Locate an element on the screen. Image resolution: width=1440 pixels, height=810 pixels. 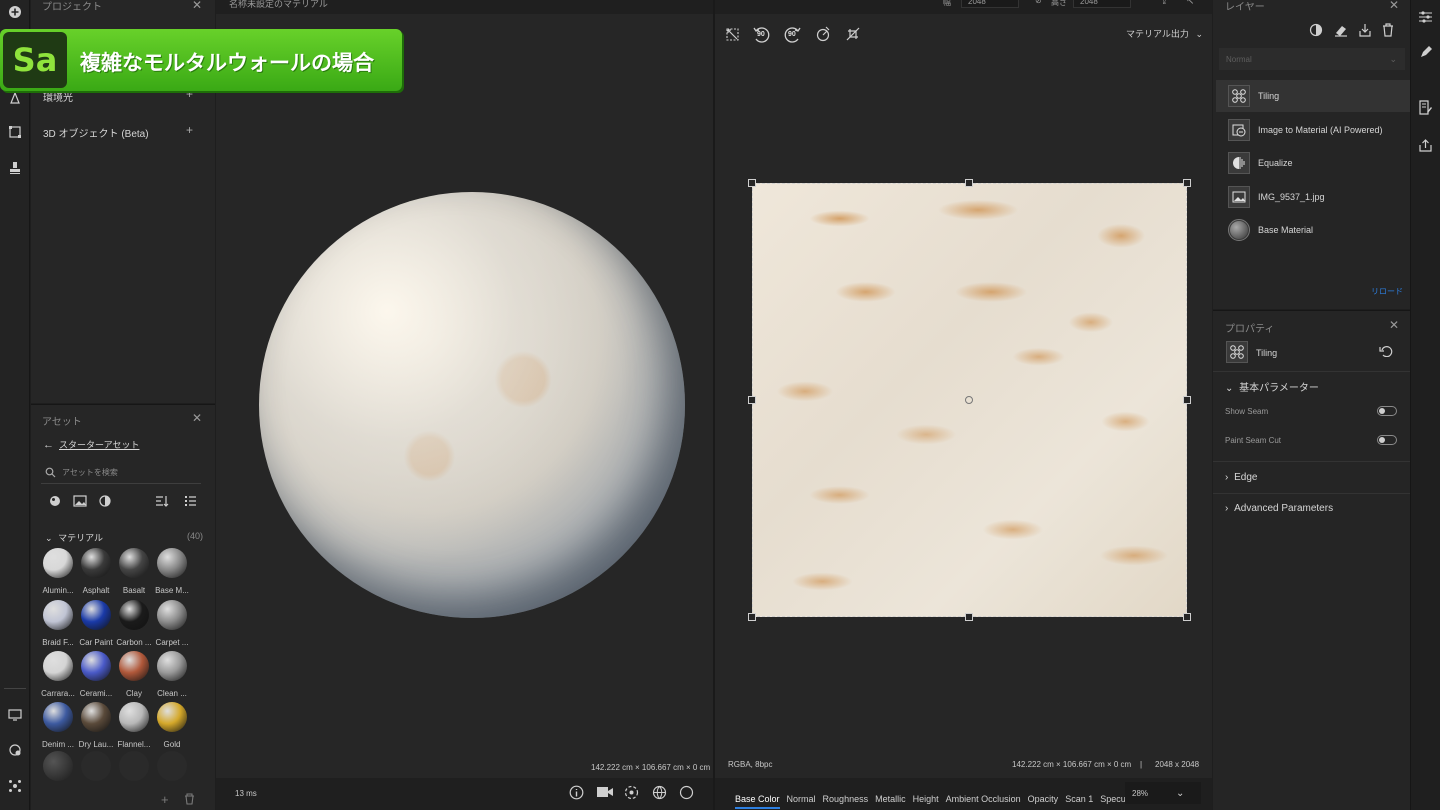
material-section-header: ⌄ マテリアル is located at coordinates (74, 537).